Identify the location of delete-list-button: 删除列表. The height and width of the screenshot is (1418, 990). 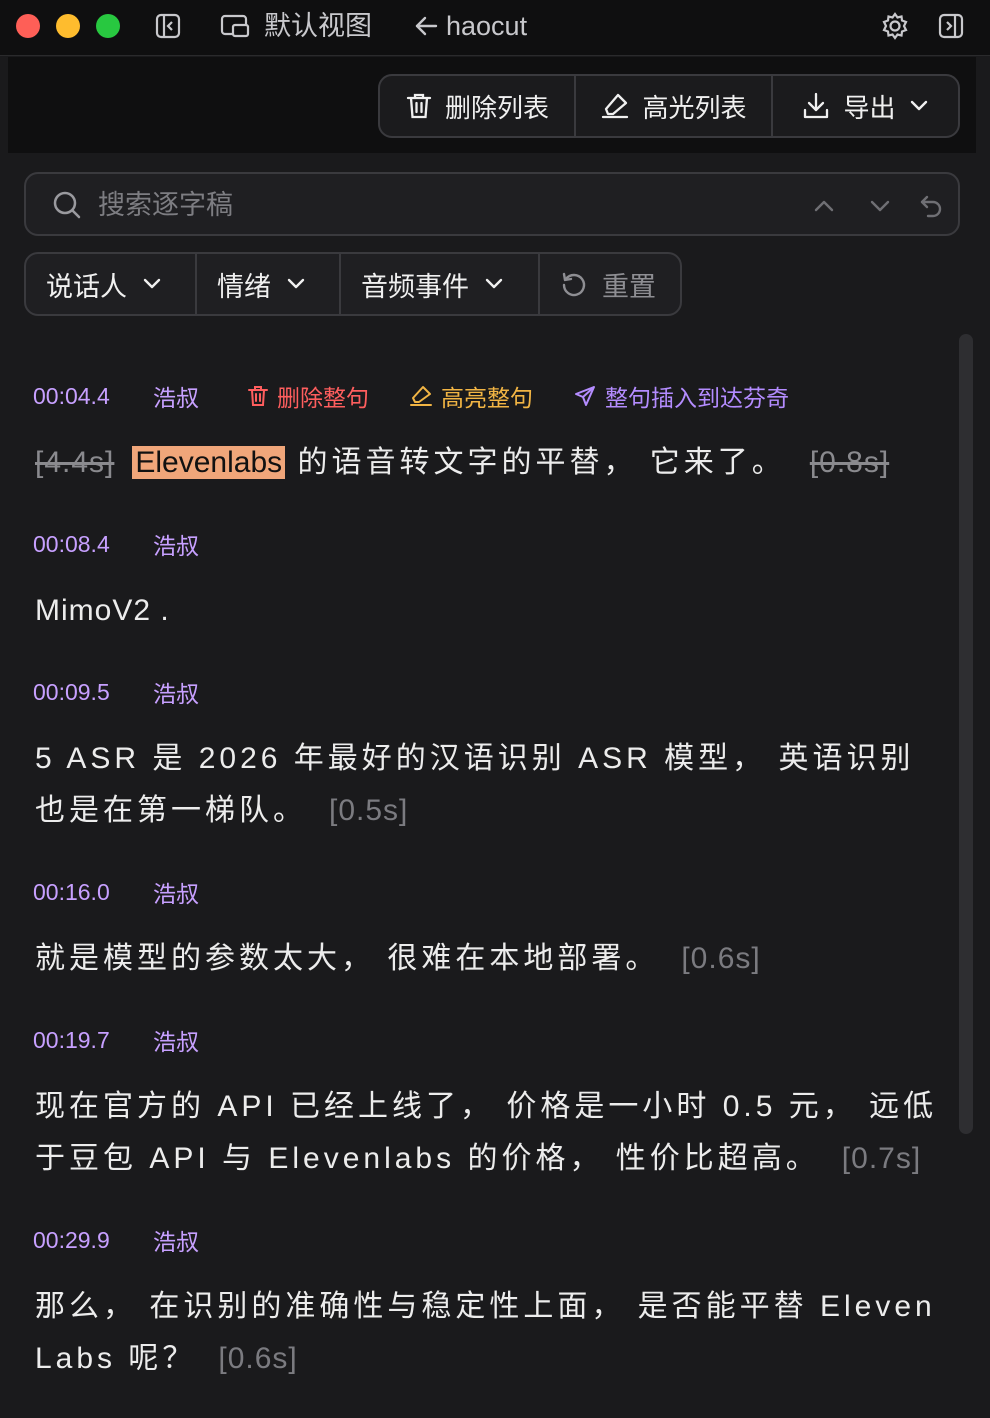
(478, 106).